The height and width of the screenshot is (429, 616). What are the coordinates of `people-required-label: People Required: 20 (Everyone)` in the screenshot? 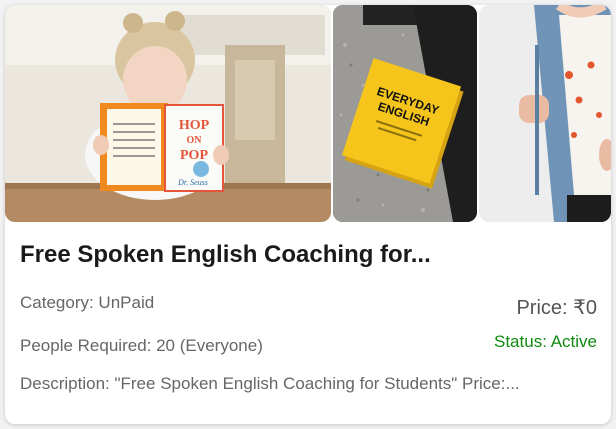 It's located at (141, 345).